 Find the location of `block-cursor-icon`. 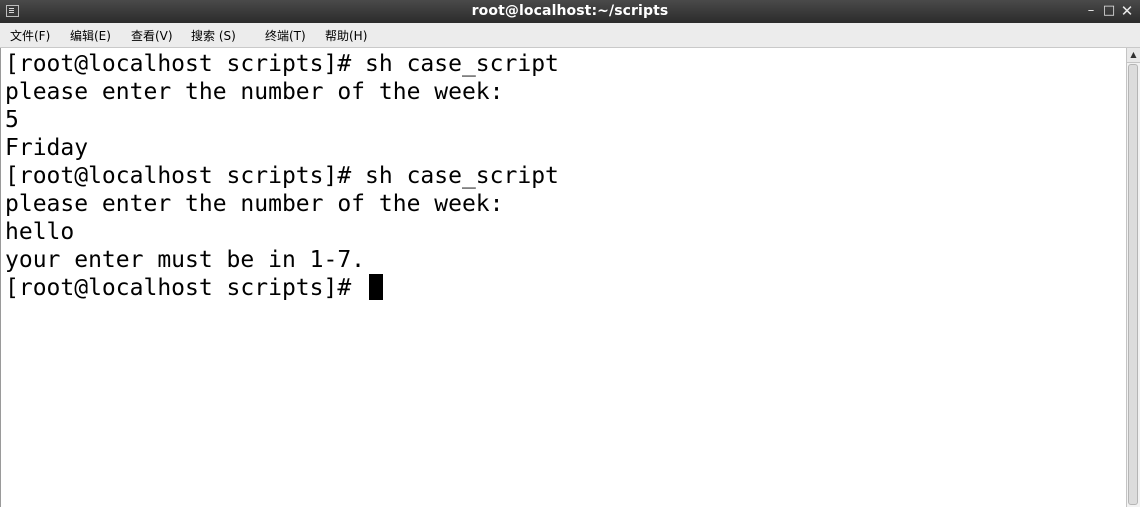

block-cursor-icon is located at coordinates (376, 287).